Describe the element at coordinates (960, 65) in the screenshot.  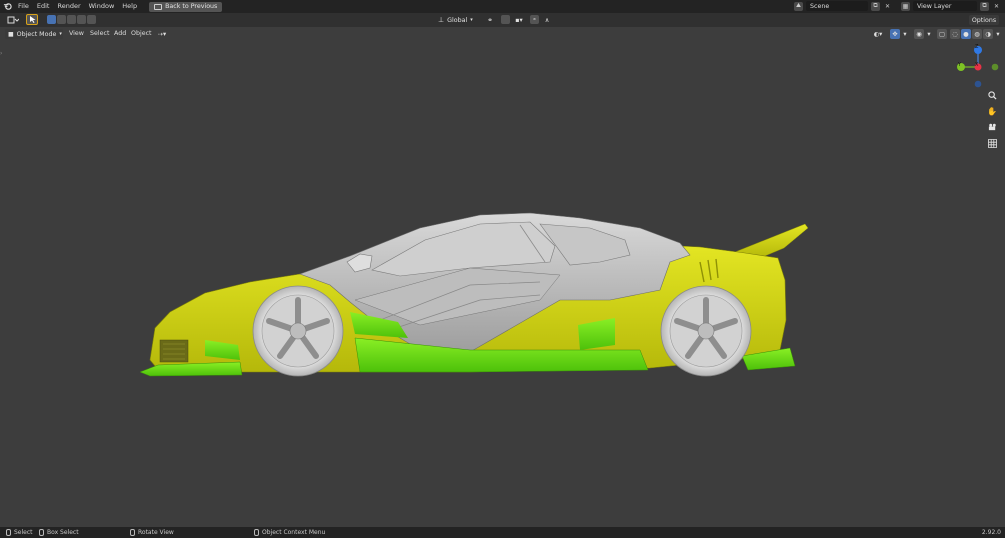
I see `gizmo-y-label: Y` at that location.